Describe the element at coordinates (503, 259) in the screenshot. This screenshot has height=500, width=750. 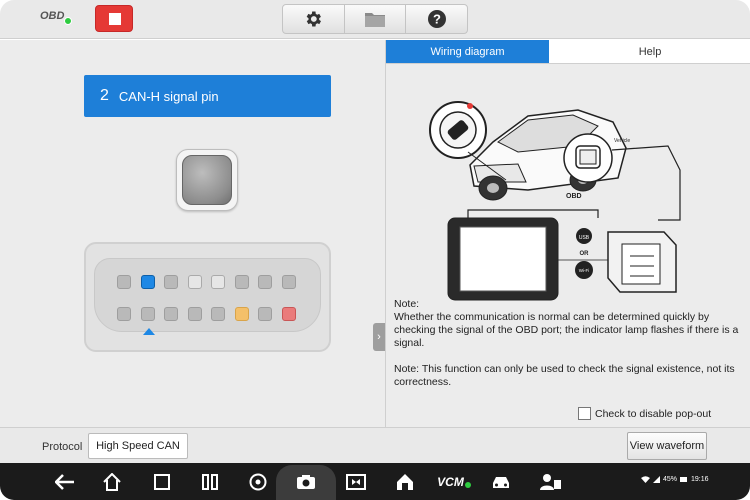
I see `tablet-device-icon` at that location.